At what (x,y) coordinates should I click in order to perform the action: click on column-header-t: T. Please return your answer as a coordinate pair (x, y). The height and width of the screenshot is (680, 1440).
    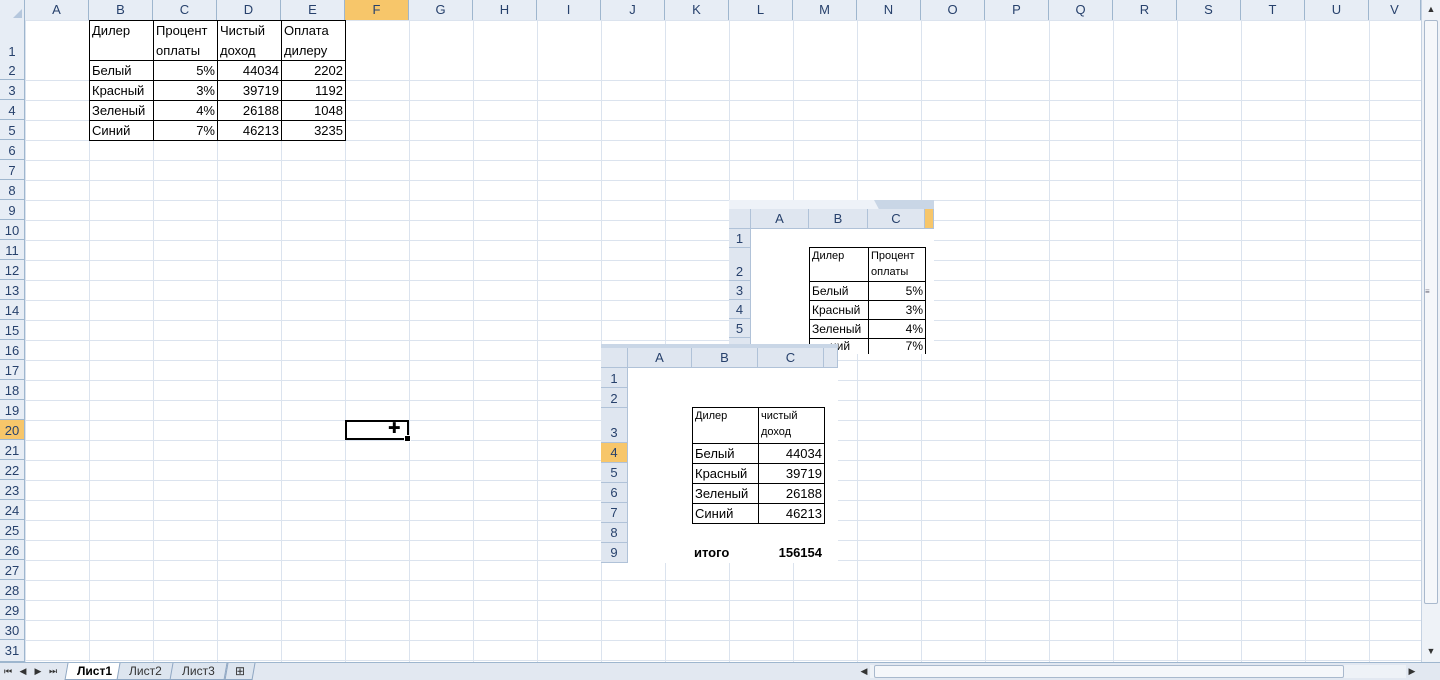
    Looking at the image, I should click on (1273, 10).